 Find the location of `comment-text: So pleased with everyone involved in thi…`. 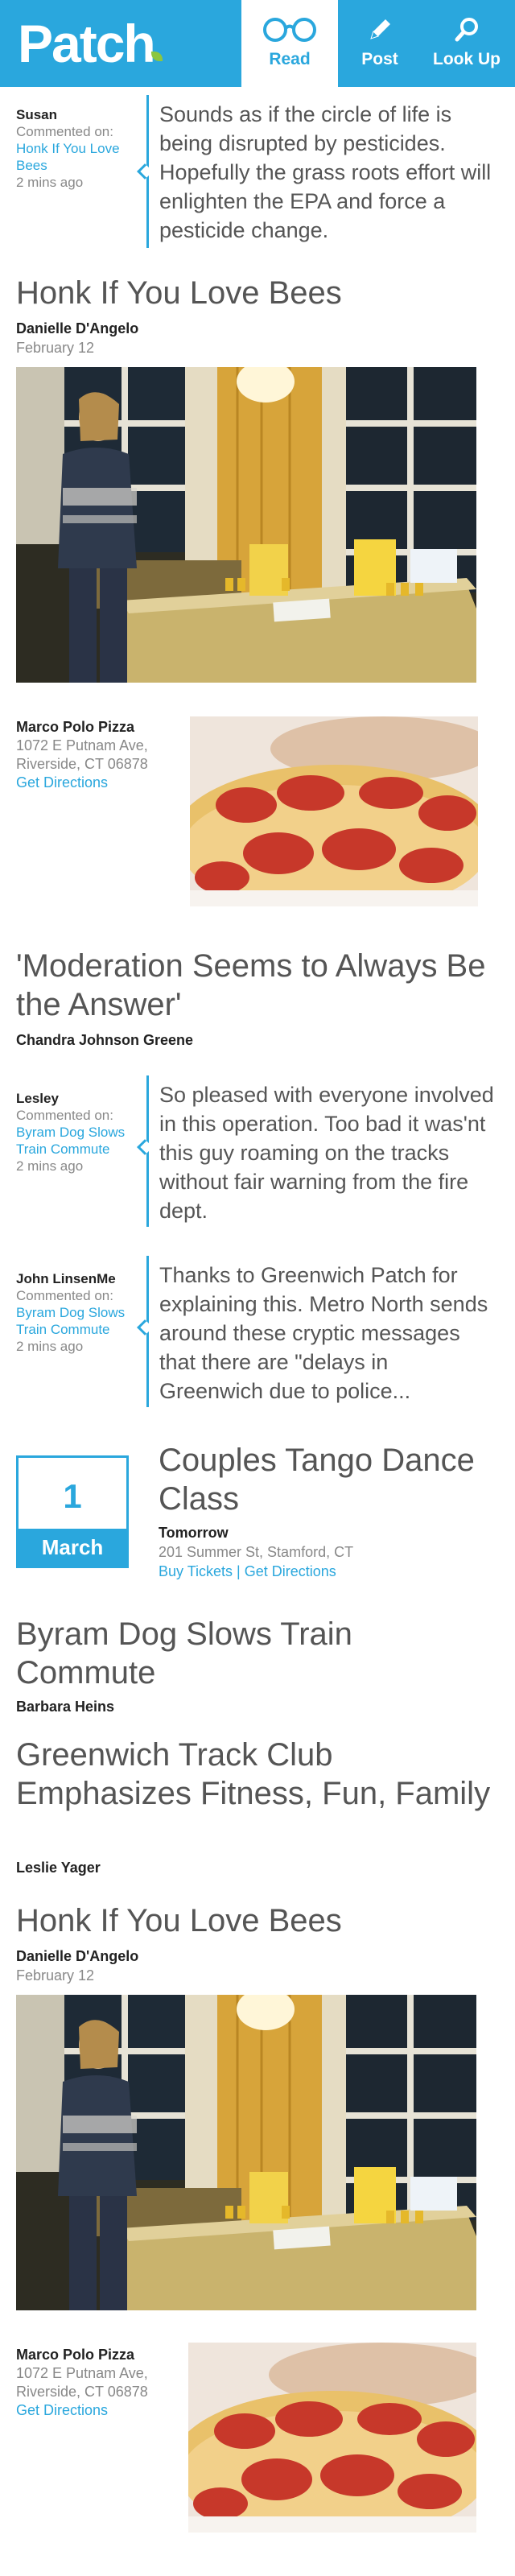

comment-text: So pleased with everyone involved in thi… is located at coordinates (328, 1152).